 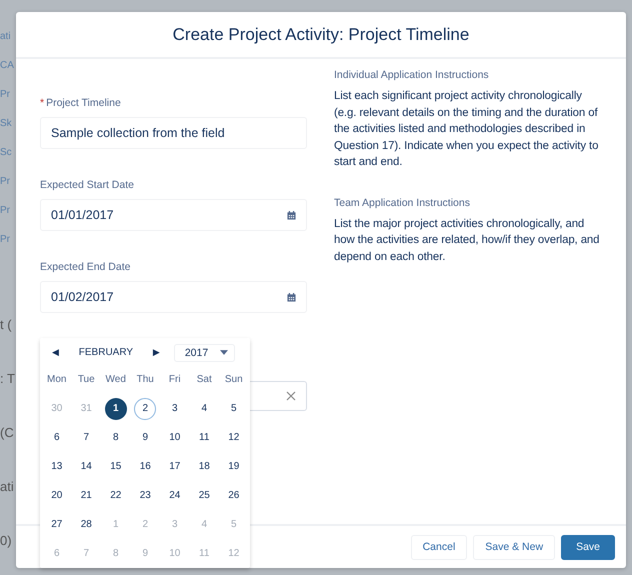 I want to click on calendar-day: 26, so click(x=233, y=495).